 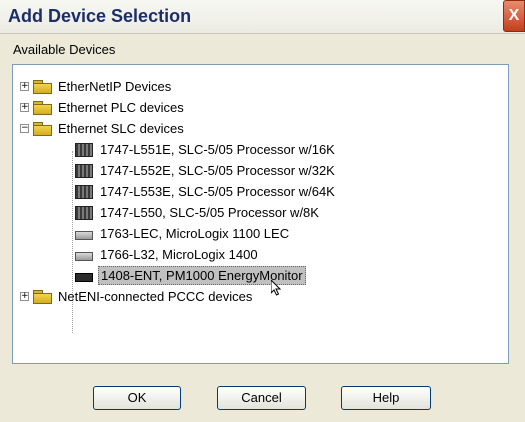 What do you see at coordinates (209, 212) in the screenshot?
I see `device-label: 1747-L550, SLC-5/05 Processor w/8K` at bounding box center [209, 212].